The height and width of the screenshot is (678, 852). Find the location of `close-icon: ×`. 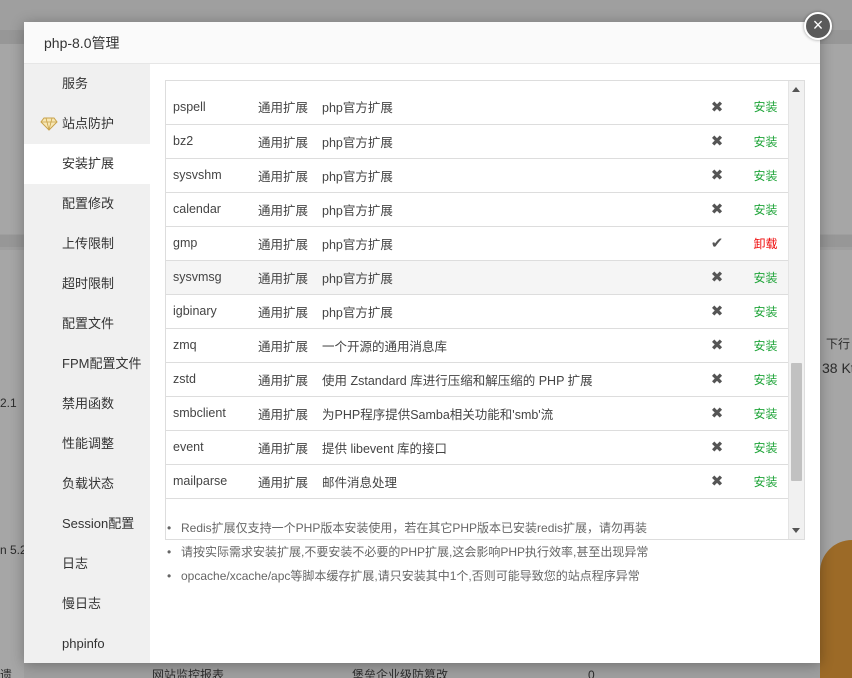

close-icon: × is located at coordinates (818, 25).